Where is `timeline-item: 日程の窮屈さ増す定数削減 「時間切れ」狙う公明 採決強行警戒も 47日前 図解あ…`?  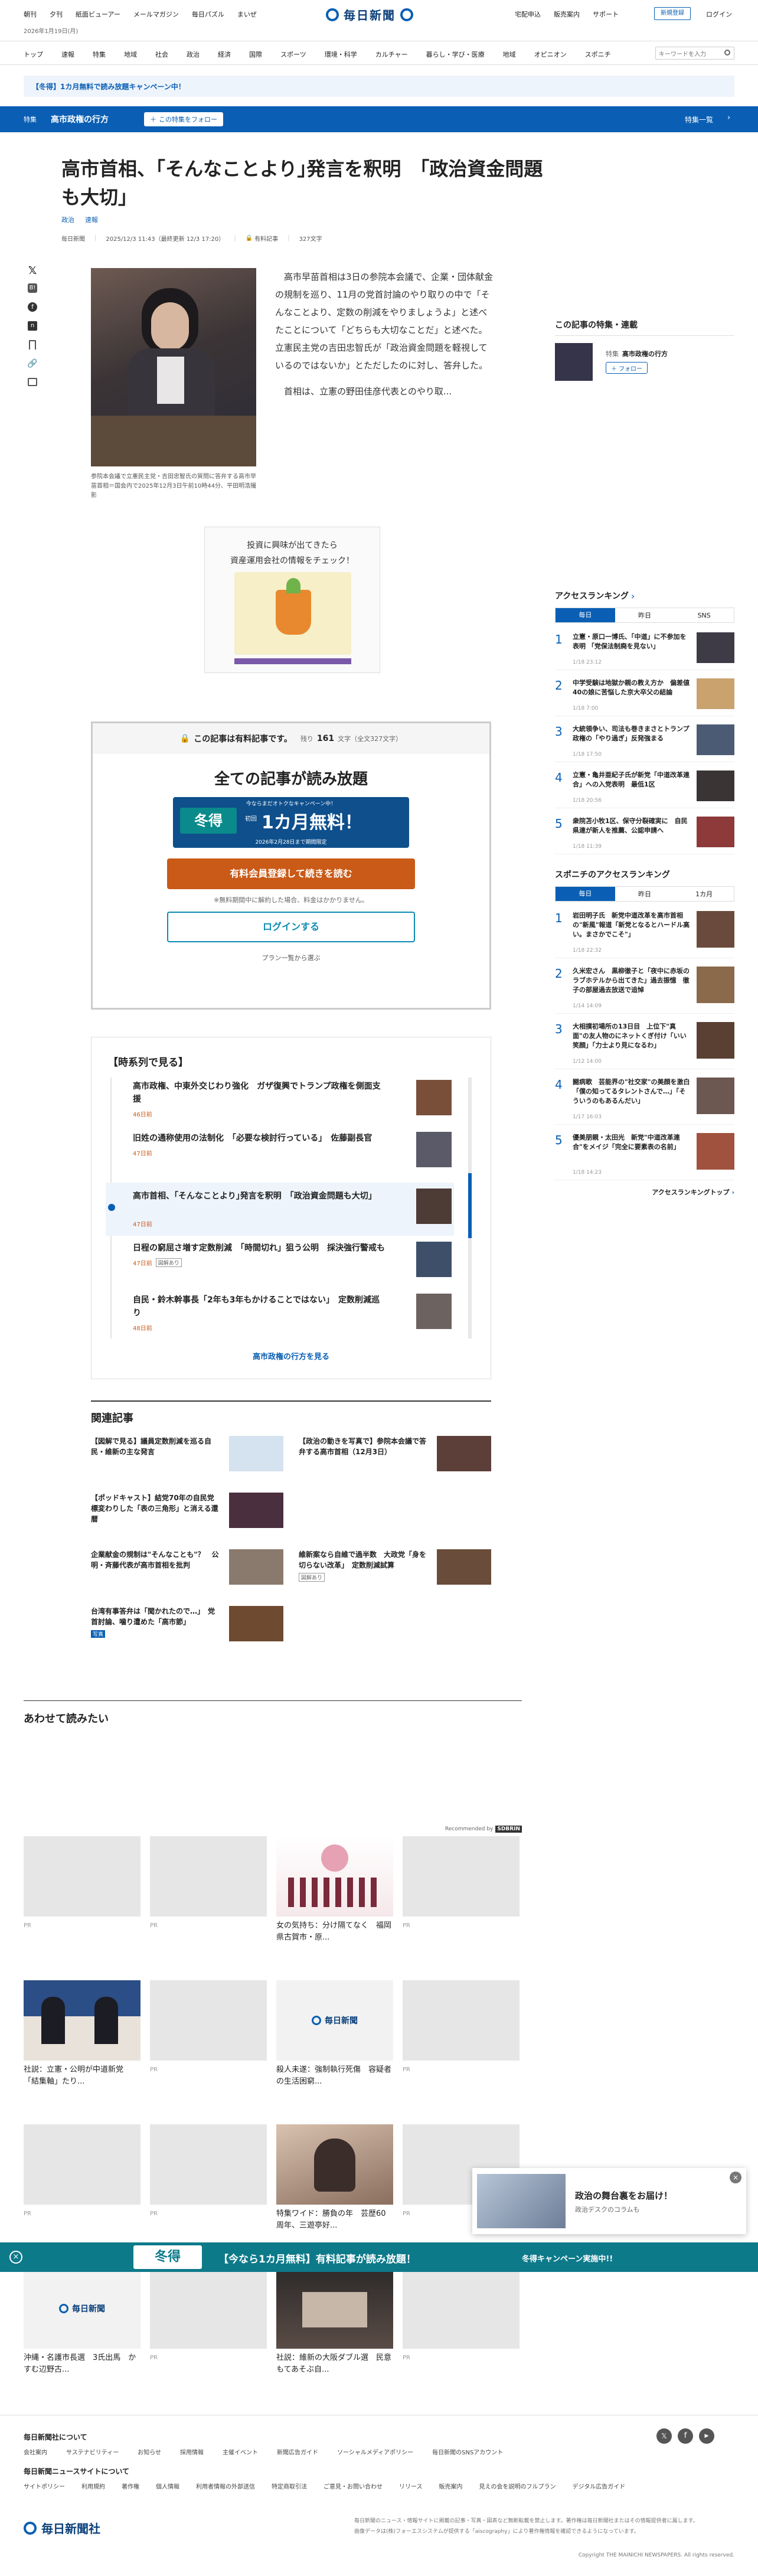
timeline-item: 日程の窮屈さ増す定数削減 「時間切れ」狙う公明 採決強行警戒も 47日前 図解あ… is located at coordinates (292, 1266).